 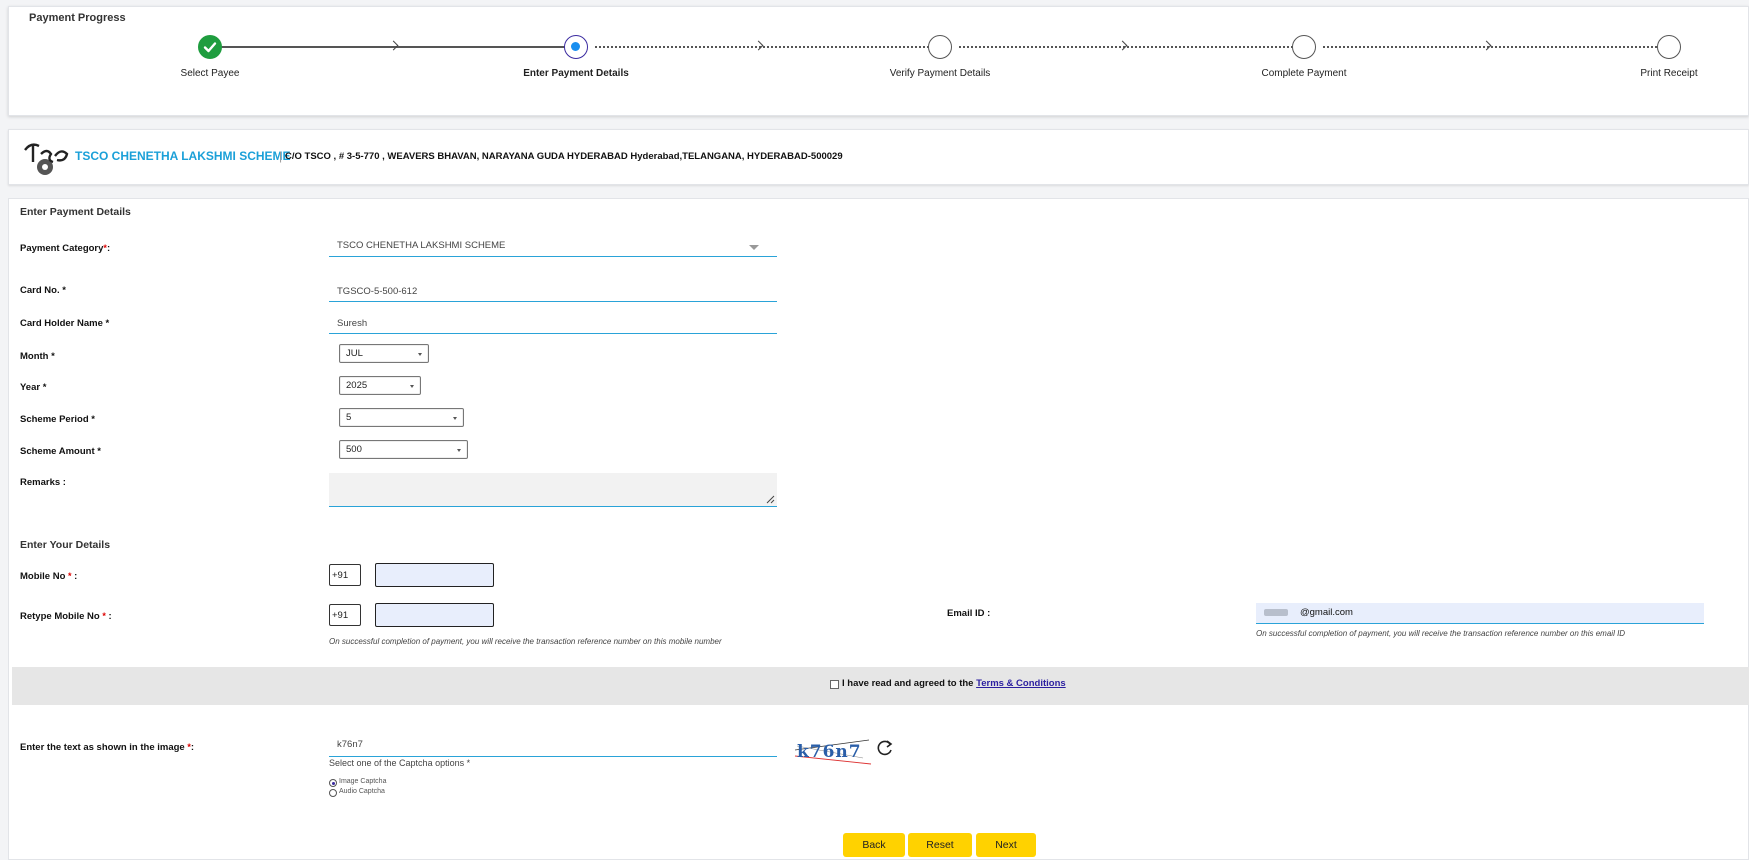 What do you see at coordinates (829, 752) in the screenshot?
I see `captcha-image-text: k76n7` at bounding box center [829, 752].